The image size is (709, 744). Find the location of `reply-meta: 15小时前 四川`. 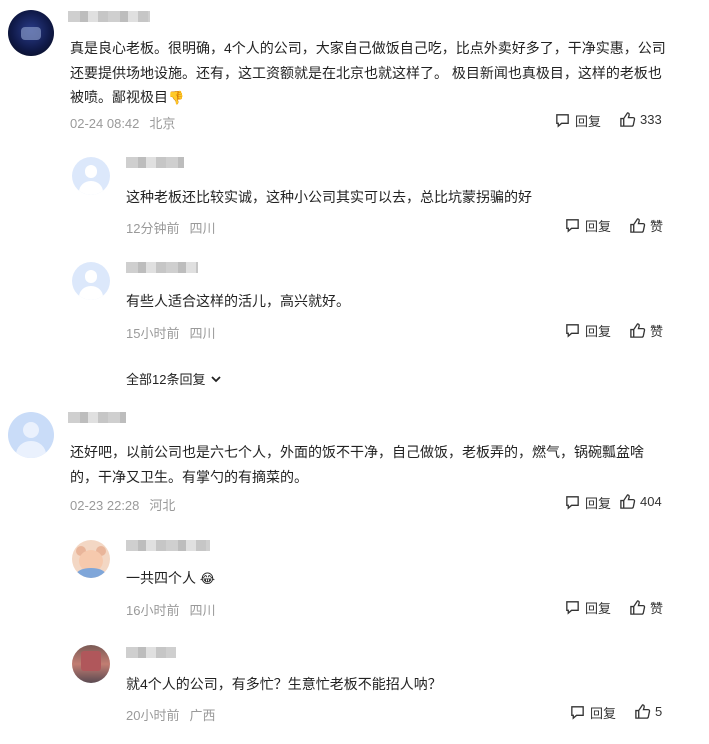

reply-meta: 15小时前 四川 is located at coordinates (170, 332).